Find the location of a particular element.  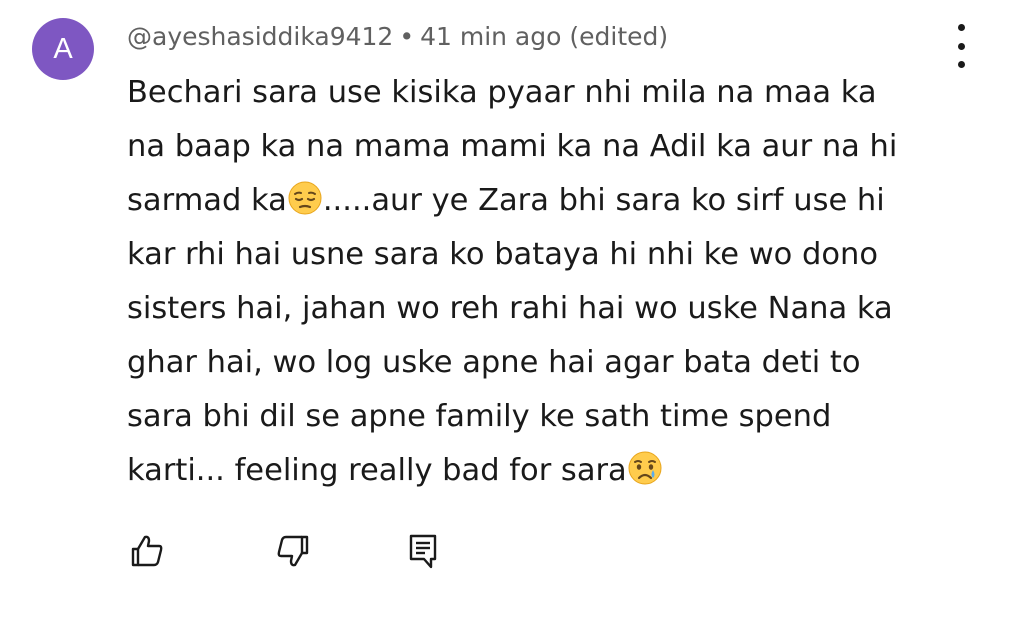

comment-actions is located at coordinates (512, 553).